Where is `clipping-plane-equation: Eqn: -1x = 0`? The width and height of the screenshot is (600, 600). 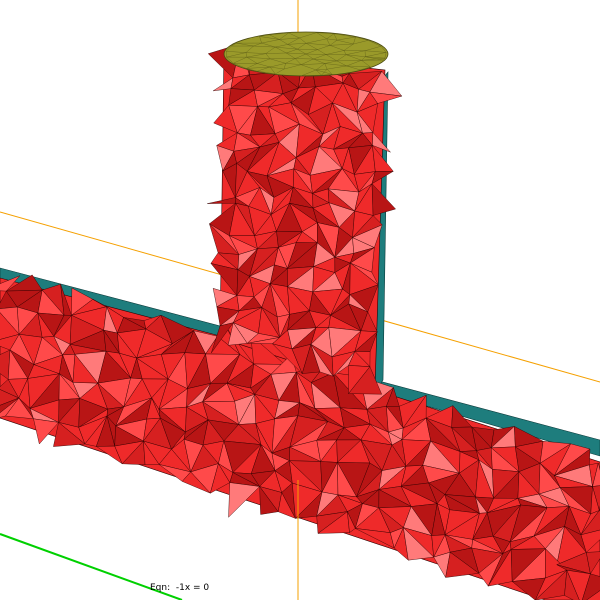
clipping-plane-equation: Eqn: -1x = 0 is located at coordinates (180, 588).